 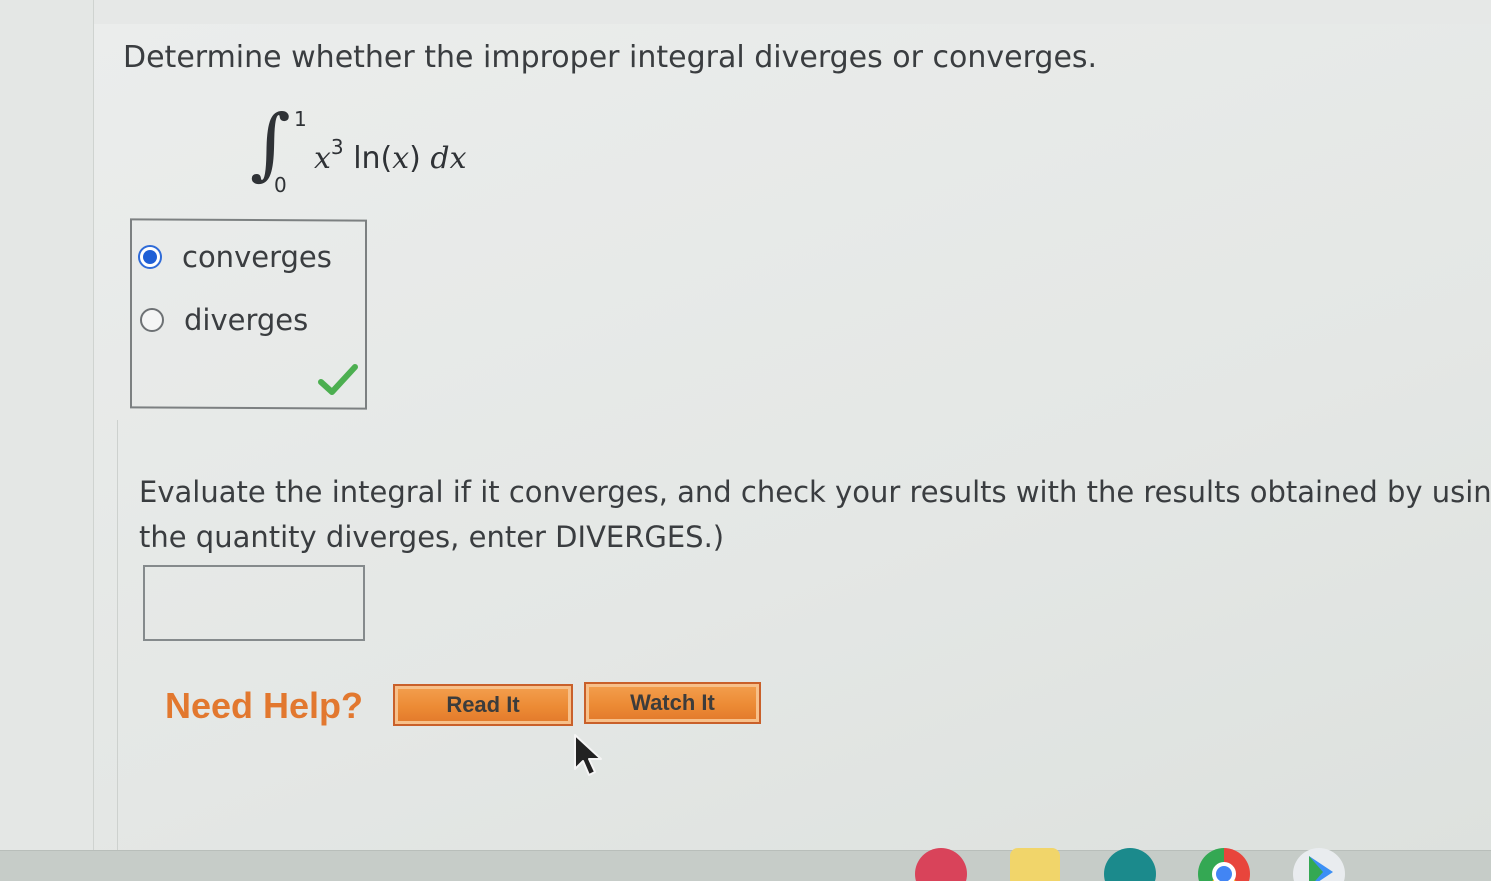 I want to click on answer-input, so click(x=254, y=603).